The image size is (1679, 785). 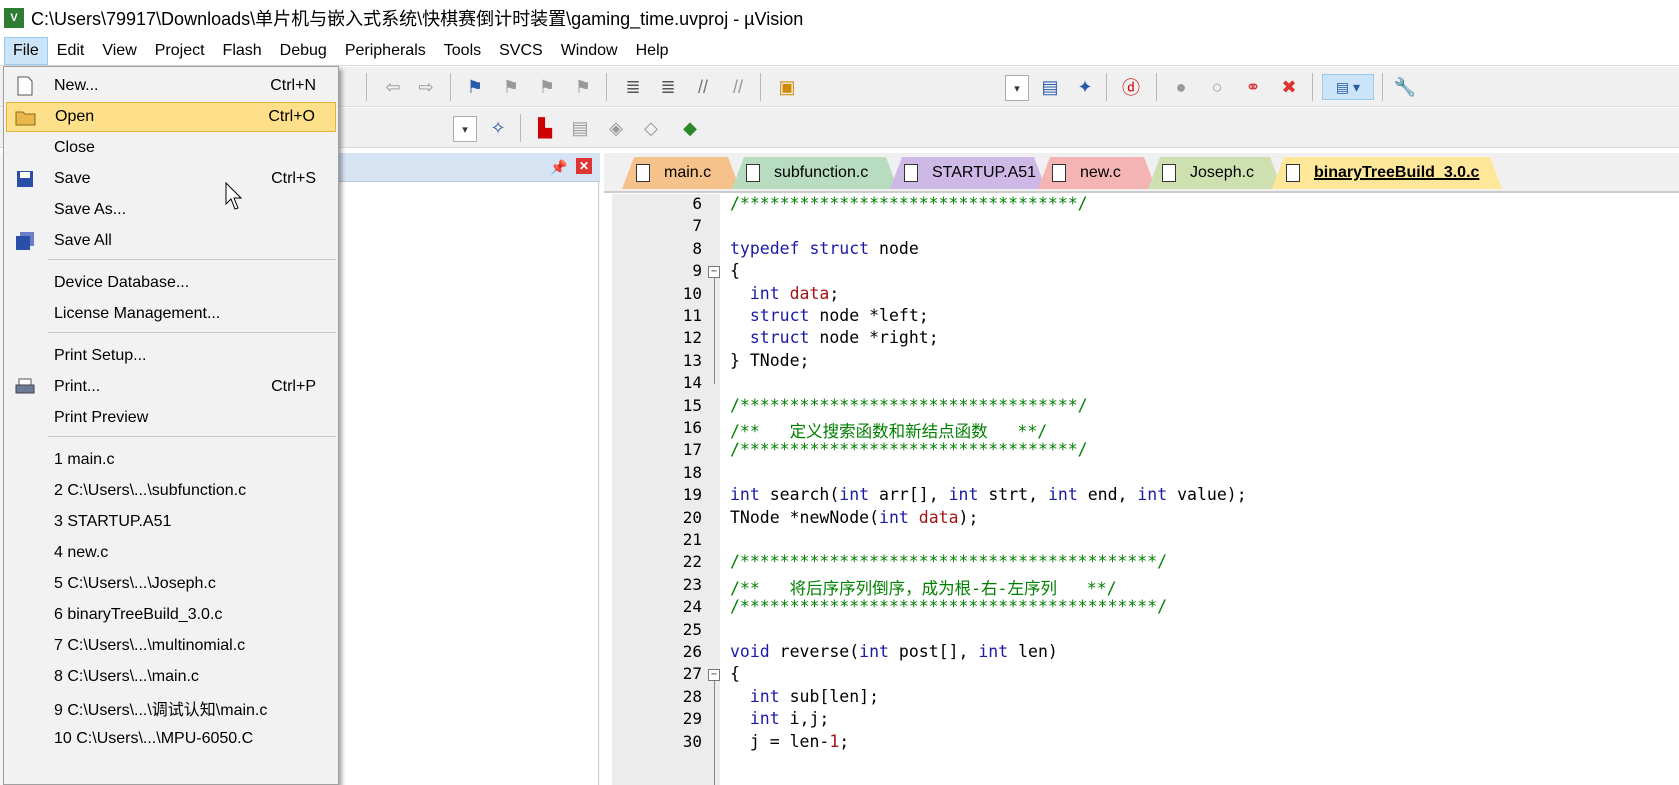 I want to click on menu-file: File, so click(x=26, y=50).